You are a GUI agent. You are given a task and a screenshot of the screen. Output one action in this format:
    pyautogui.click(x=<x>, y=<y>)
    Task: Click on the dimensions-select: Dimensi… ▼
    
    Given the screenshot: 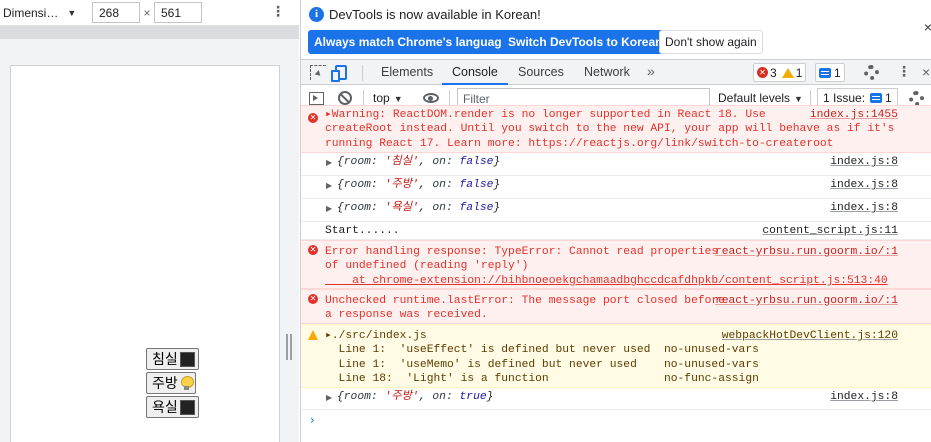 What is the action you would take?
    pyautogui.click(x=40, y=13)
    